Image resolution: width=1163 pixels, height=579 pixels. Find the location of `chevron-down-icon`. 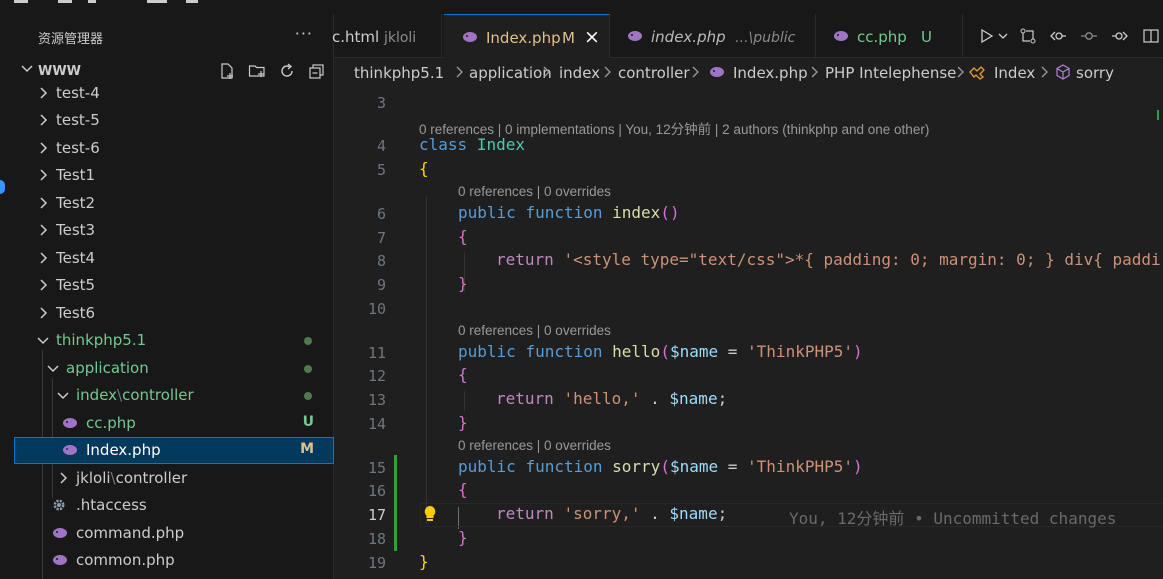

chevron-down-icon is located at coordinates (1003, 36).